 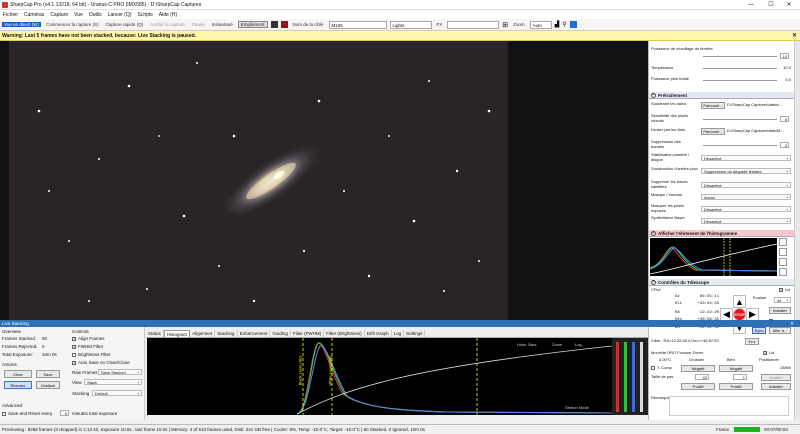 What do you see at coordinates (274, 24) in the screenshot?
I see `gear-icon` at bounding box center [274, 24].